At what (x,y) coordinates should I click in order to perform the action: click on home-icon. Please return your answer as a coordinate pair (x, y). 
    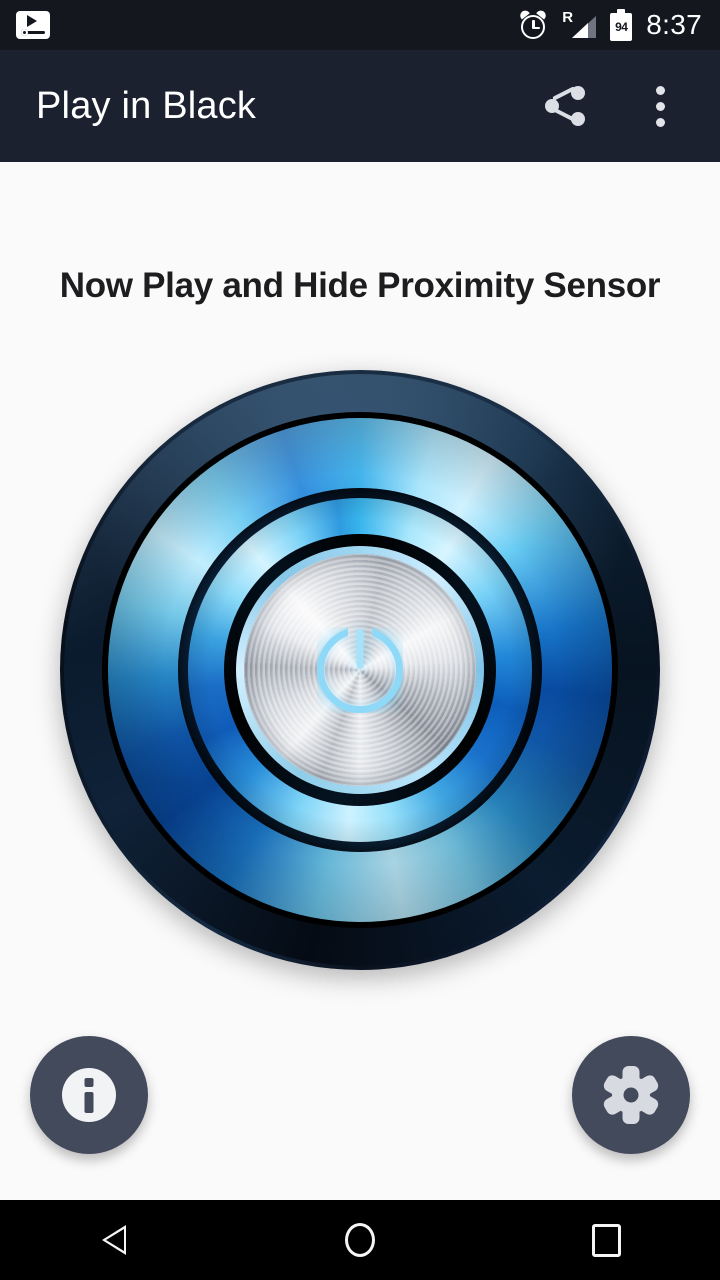
    Looking at the image, I should click on (360, 1240).